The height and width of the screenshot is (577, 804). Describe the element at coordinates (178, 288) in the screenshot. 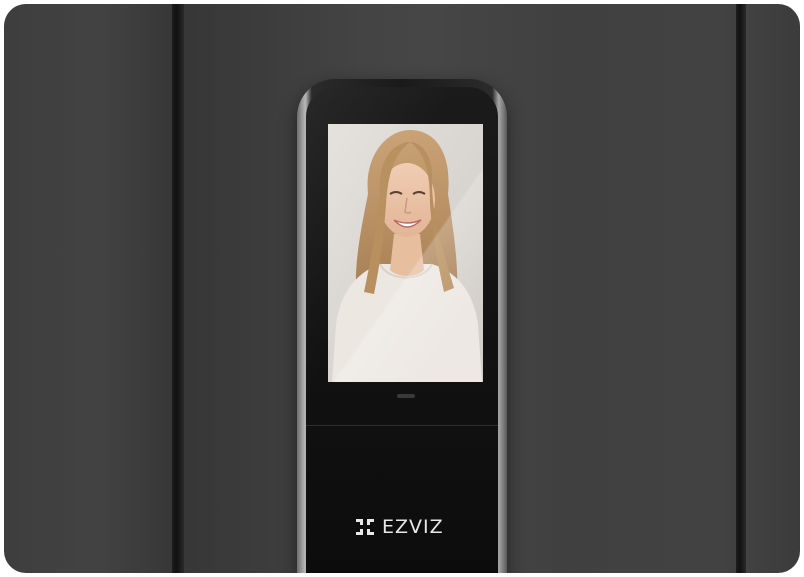

I see `wall-seam-left` at that location.